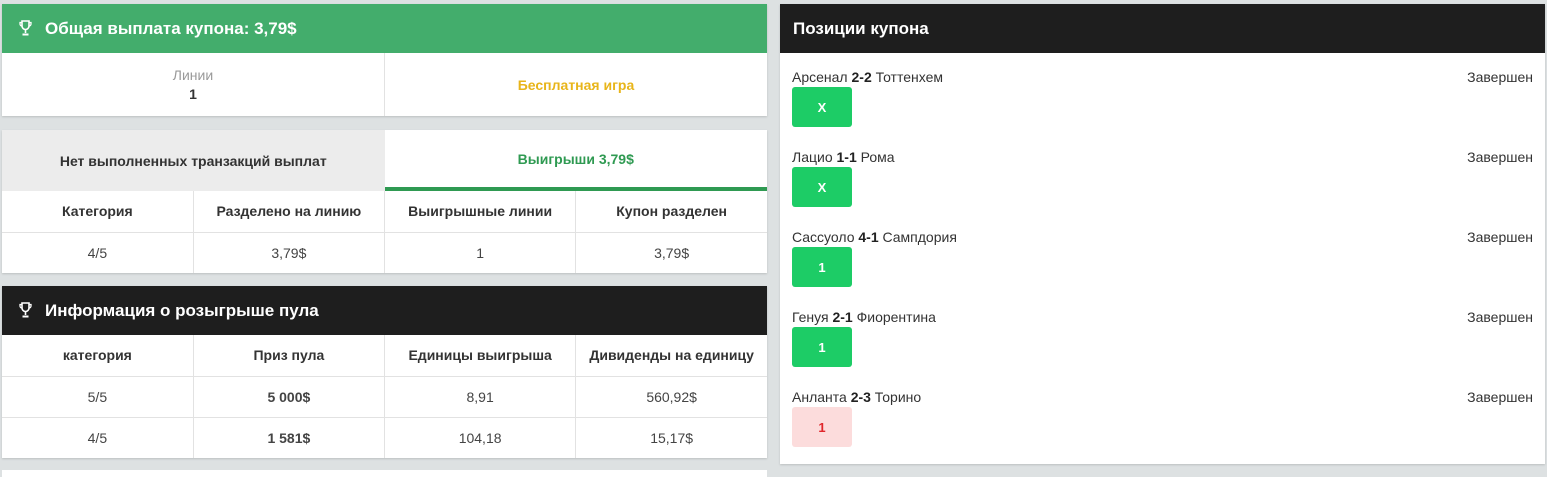 This screenshot has height=477, width=1547. Describe the element at coordinates (193, 160) in the screenshot. I see `tab-no-transactions: Нет выполненных транзакций выплат` at that location.